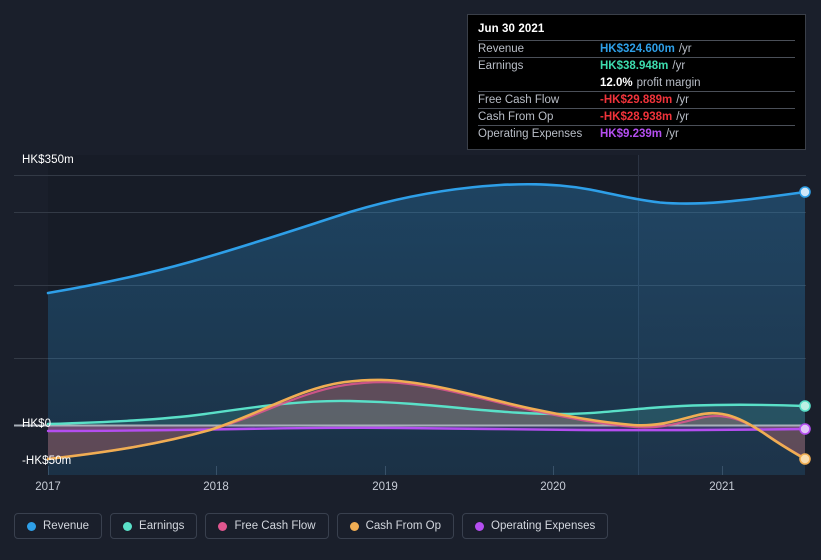  I want to click on tooltip-value-operating-expenses: HK$9.239m, so click(631, 134).